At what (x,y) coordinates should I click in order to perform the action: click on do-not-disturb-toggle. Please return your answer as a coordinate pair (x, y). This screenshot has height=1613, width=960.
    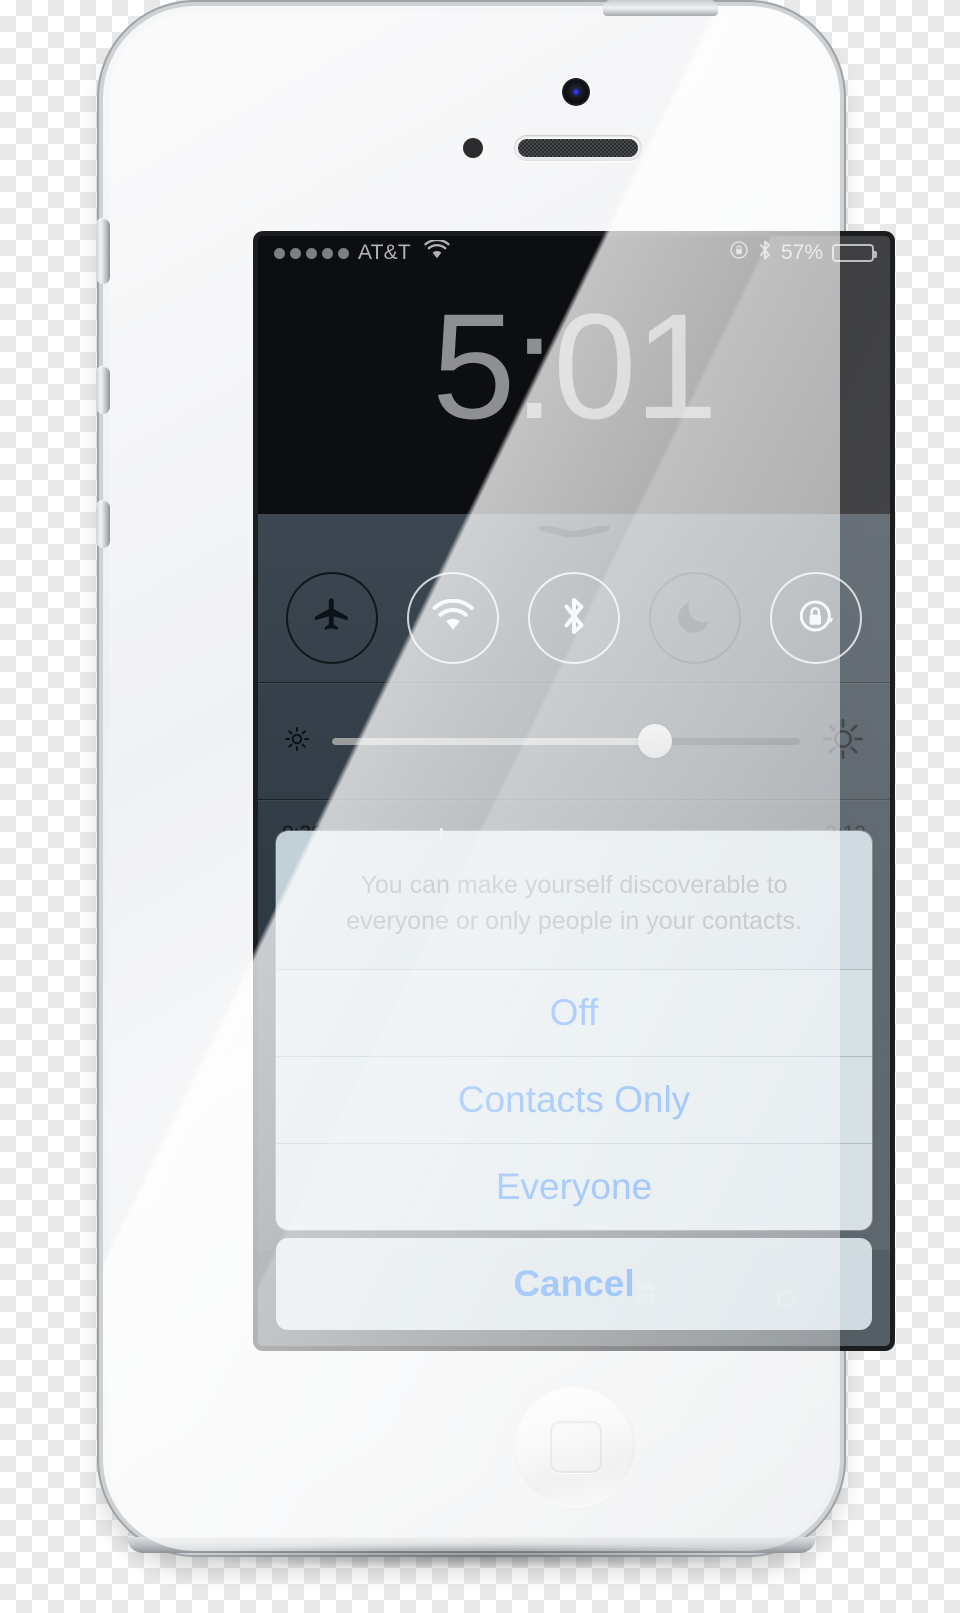
    Looking at the image, I should click on (694, 618).